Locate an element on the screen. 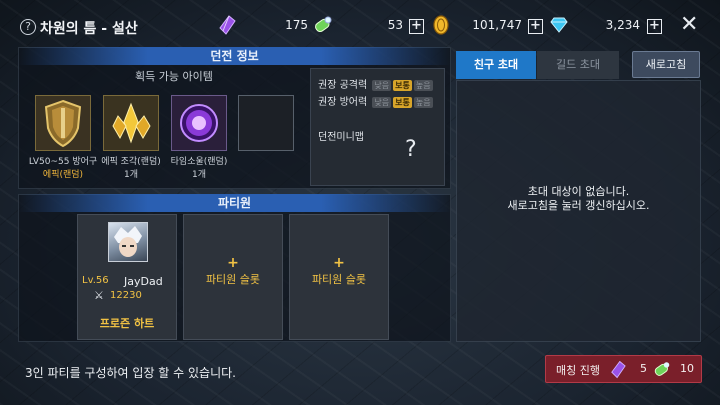 This screenshot has height=405, width=720. help-icon: ? is located at coordinates (28, 27).